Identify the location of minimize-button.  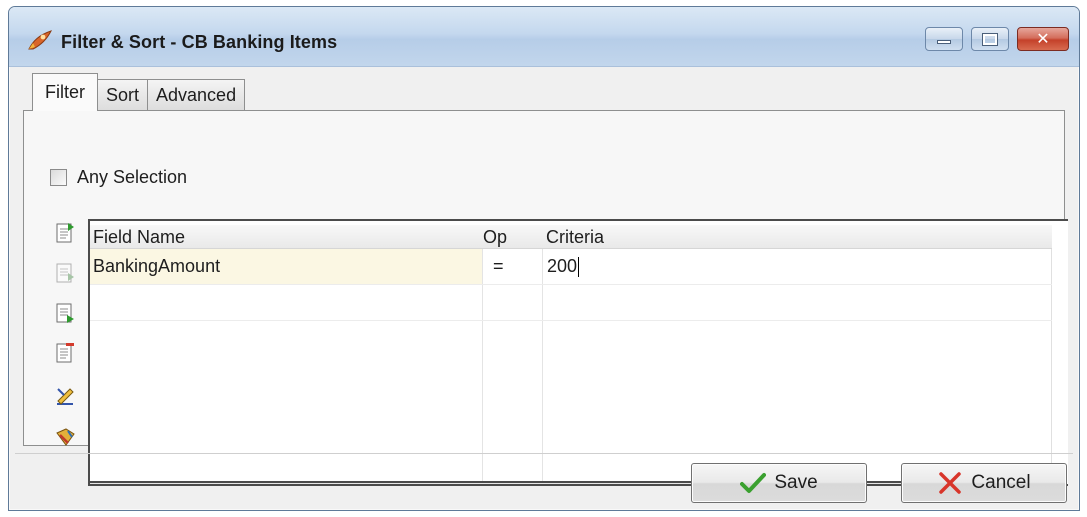
(944, 39).